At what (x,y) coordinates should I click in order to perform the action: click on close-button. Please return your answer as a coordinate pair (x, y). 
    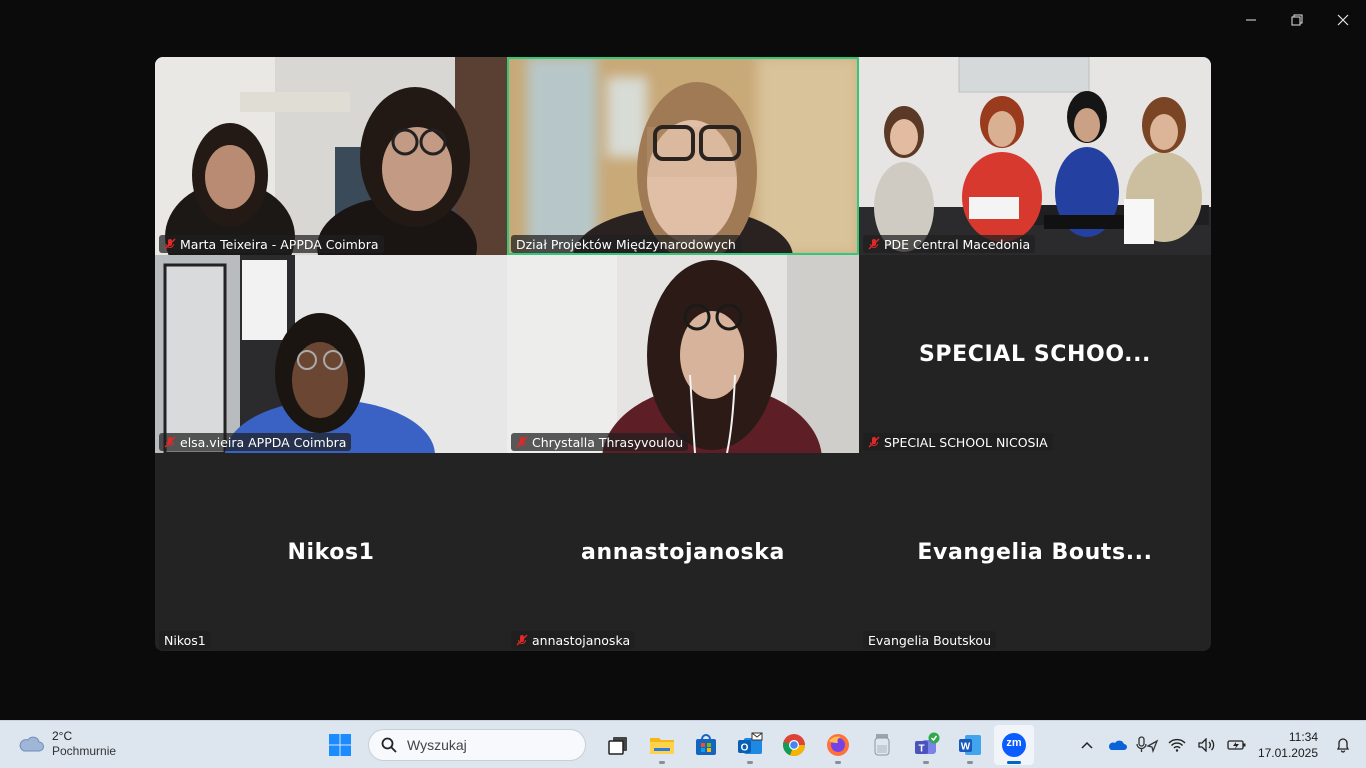
    Looking at the image, I should click on (1343, 20).